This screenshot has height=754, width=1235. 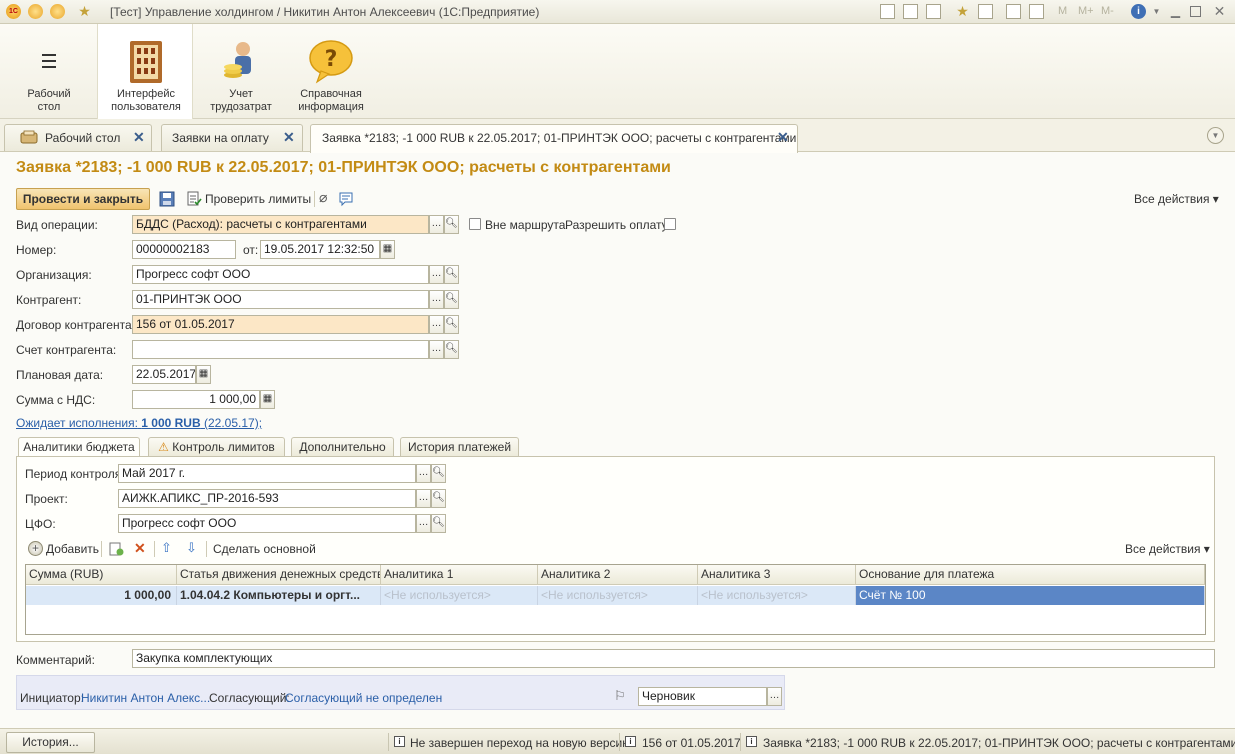 What do you see at coordinates (267, 399) in the screenshot?
I see `calculator-icon: ▦` at bounding box center [267, 399].